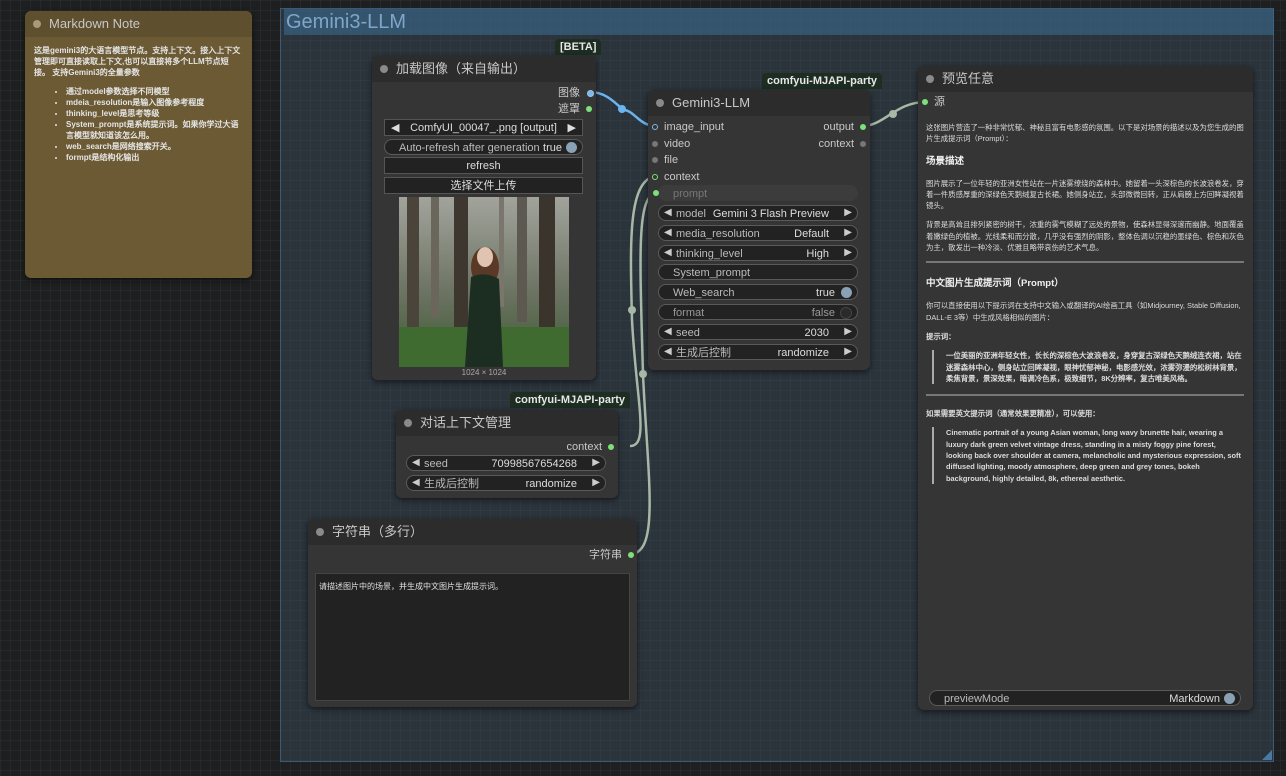 The image size is (1286, 776). I want to click on prompt-input-port, so click(656, 193).